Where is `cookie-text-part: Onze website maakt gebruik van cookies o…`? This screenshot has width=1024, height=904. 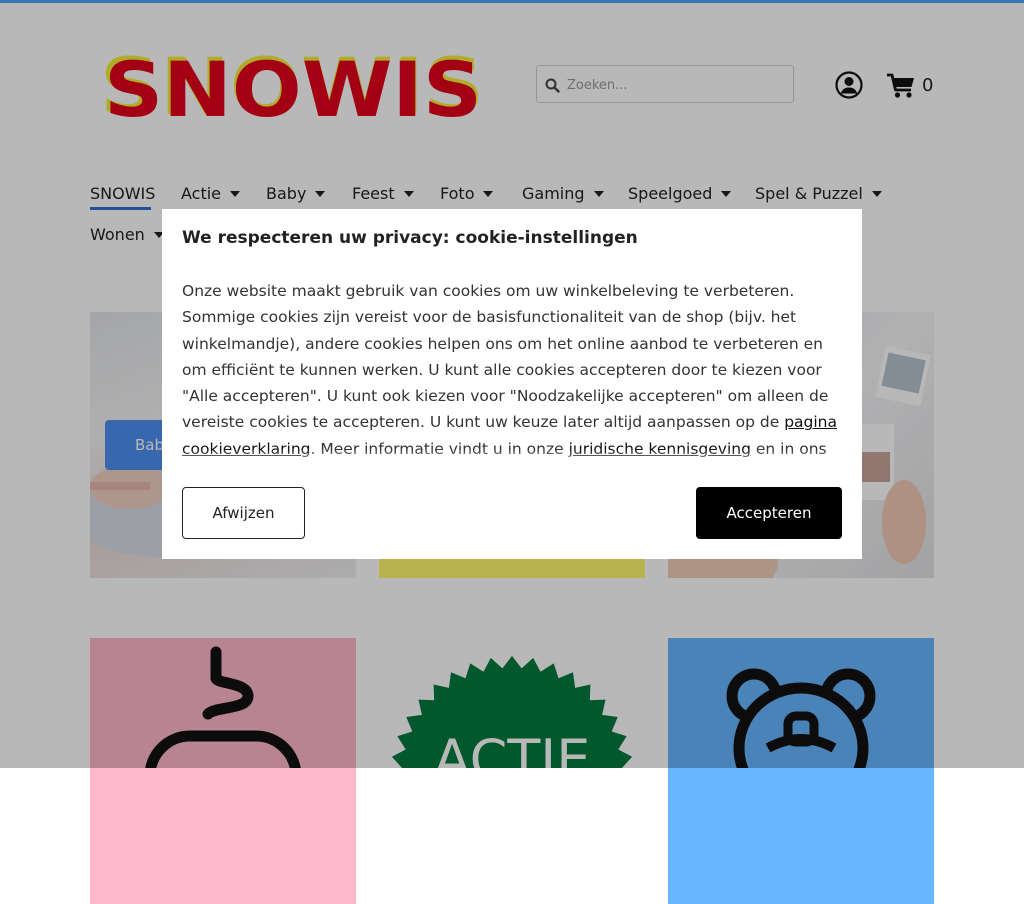 cookie-text-part: Onze website maakt gebruik van cookies o… is located at coordinates (505, 357).